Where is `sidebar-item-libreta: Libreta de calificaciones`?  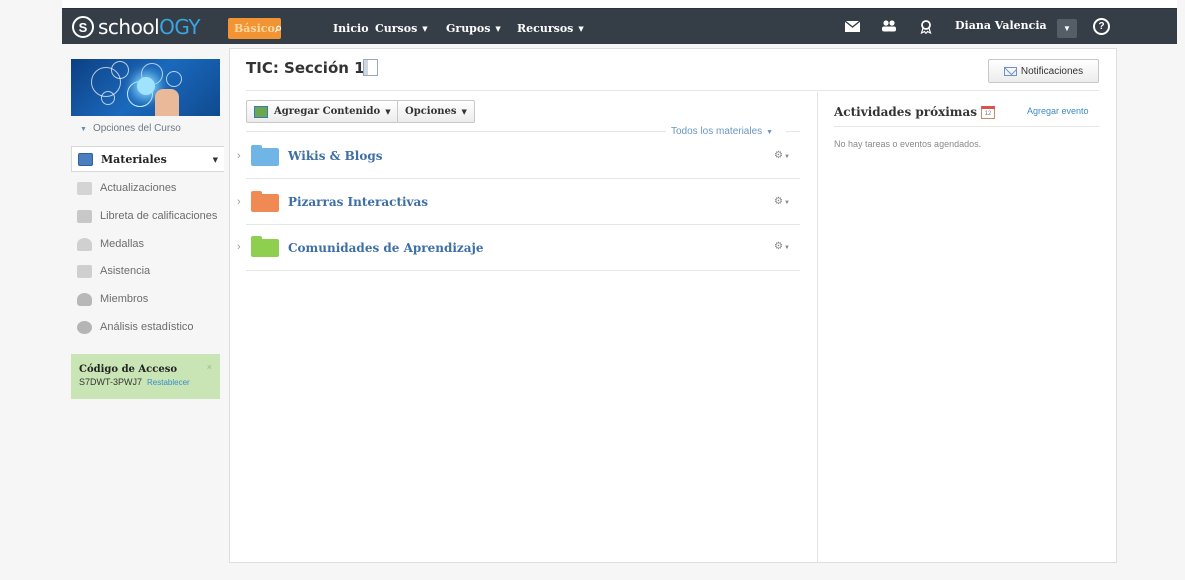
sidebar-item-libreta: Libreta de calificaciones is located at coordinates (147, 216).